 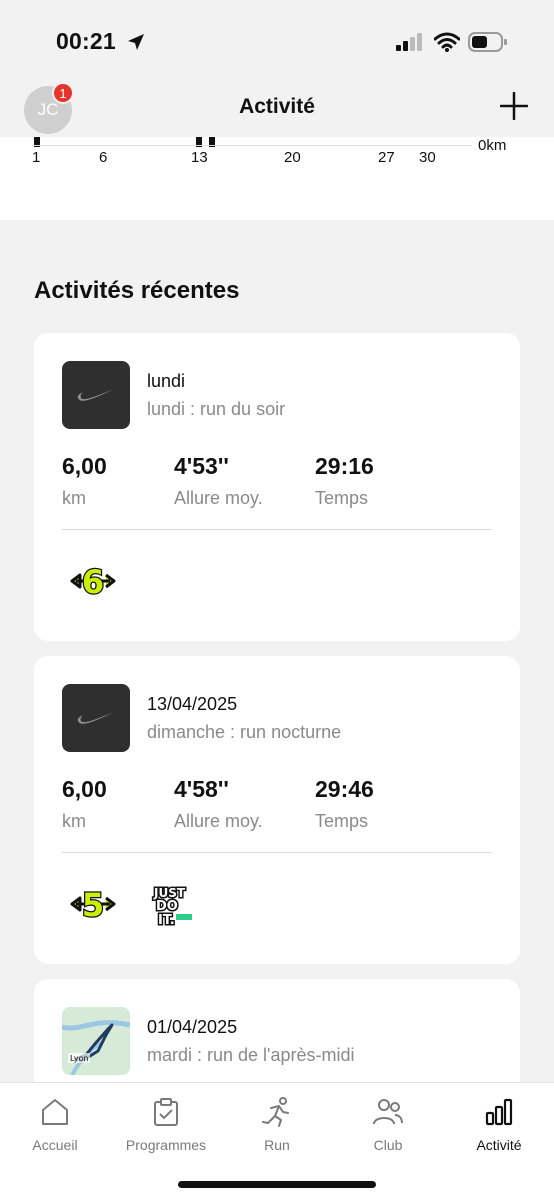 I want to click on svg-text: Lyon, so click(x=79, y=1058).